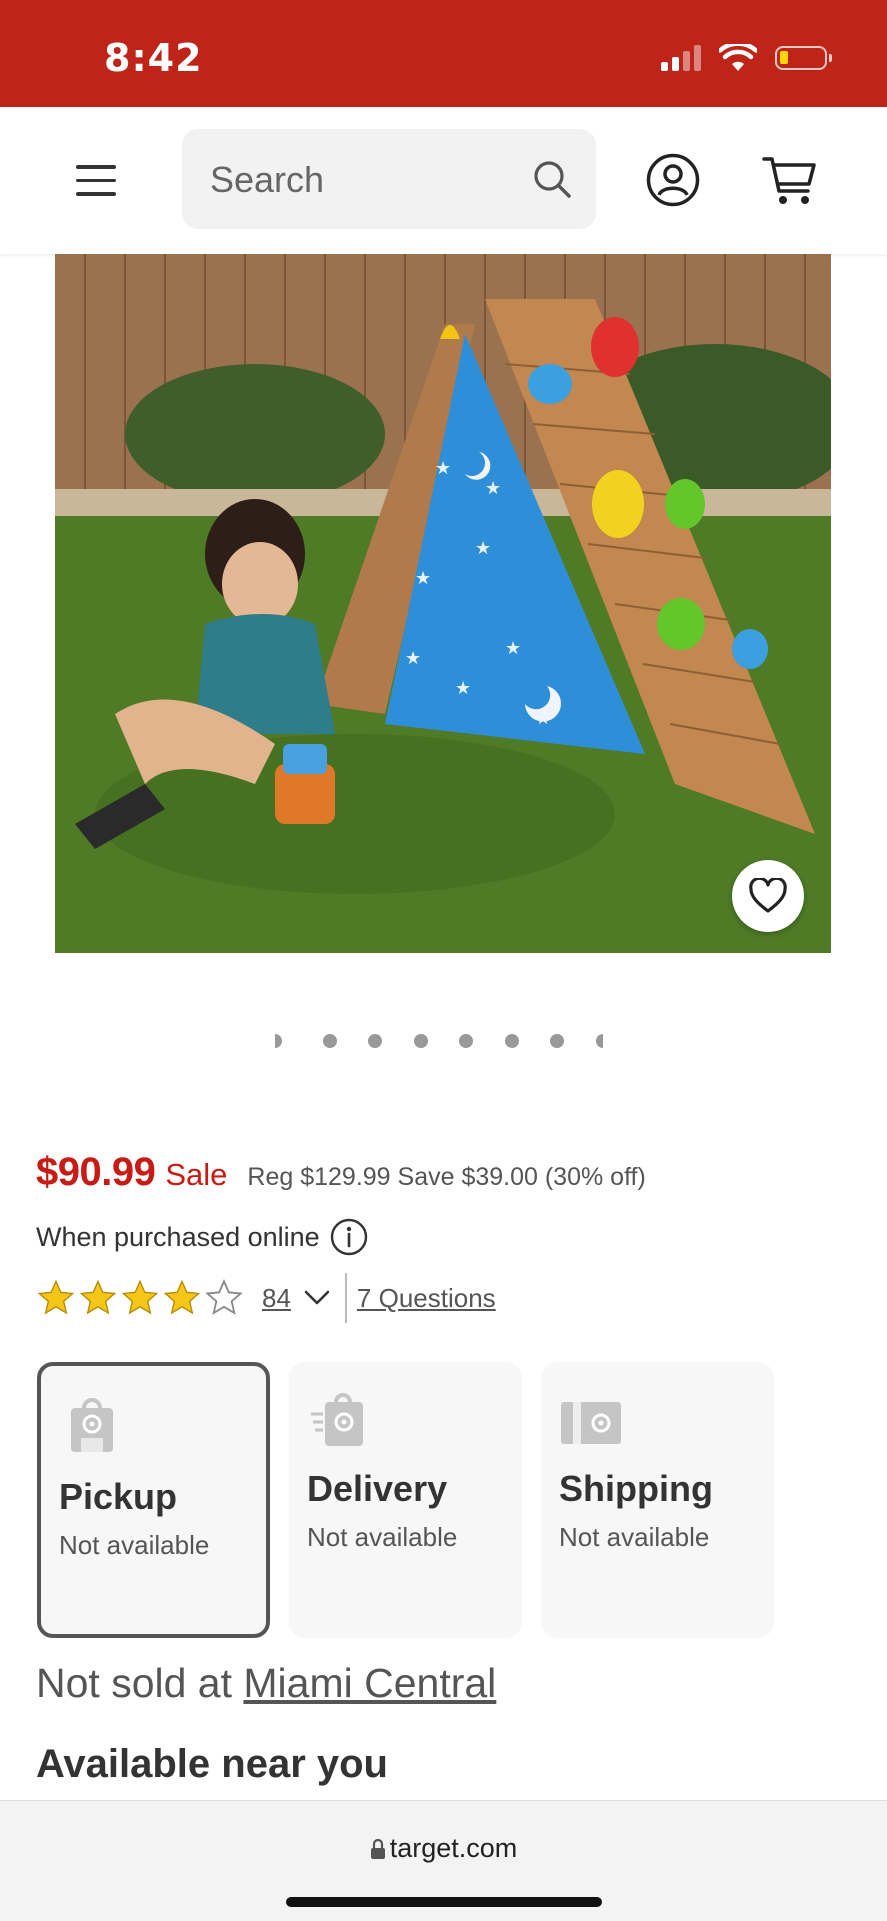 The width and height of the screenshot is (887, 1921). What do you see at coordinates (96, 181) in the screenshot?
I see `hamburger-menu-icon` at bounding box center [96, 181].